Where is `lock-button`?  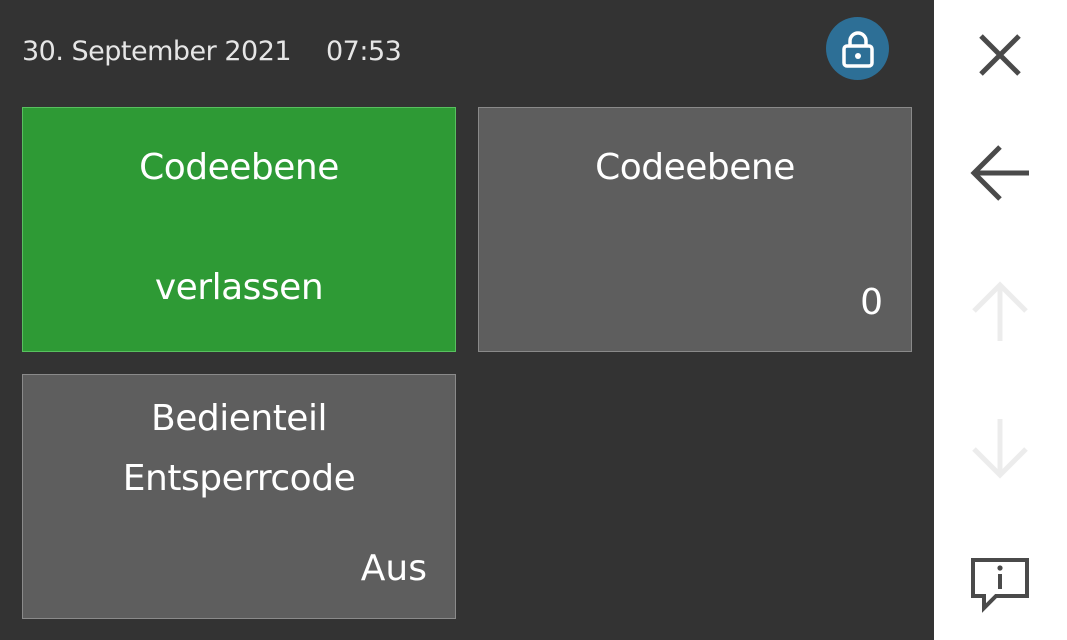
lock-button is located at coordinates (857, 48).